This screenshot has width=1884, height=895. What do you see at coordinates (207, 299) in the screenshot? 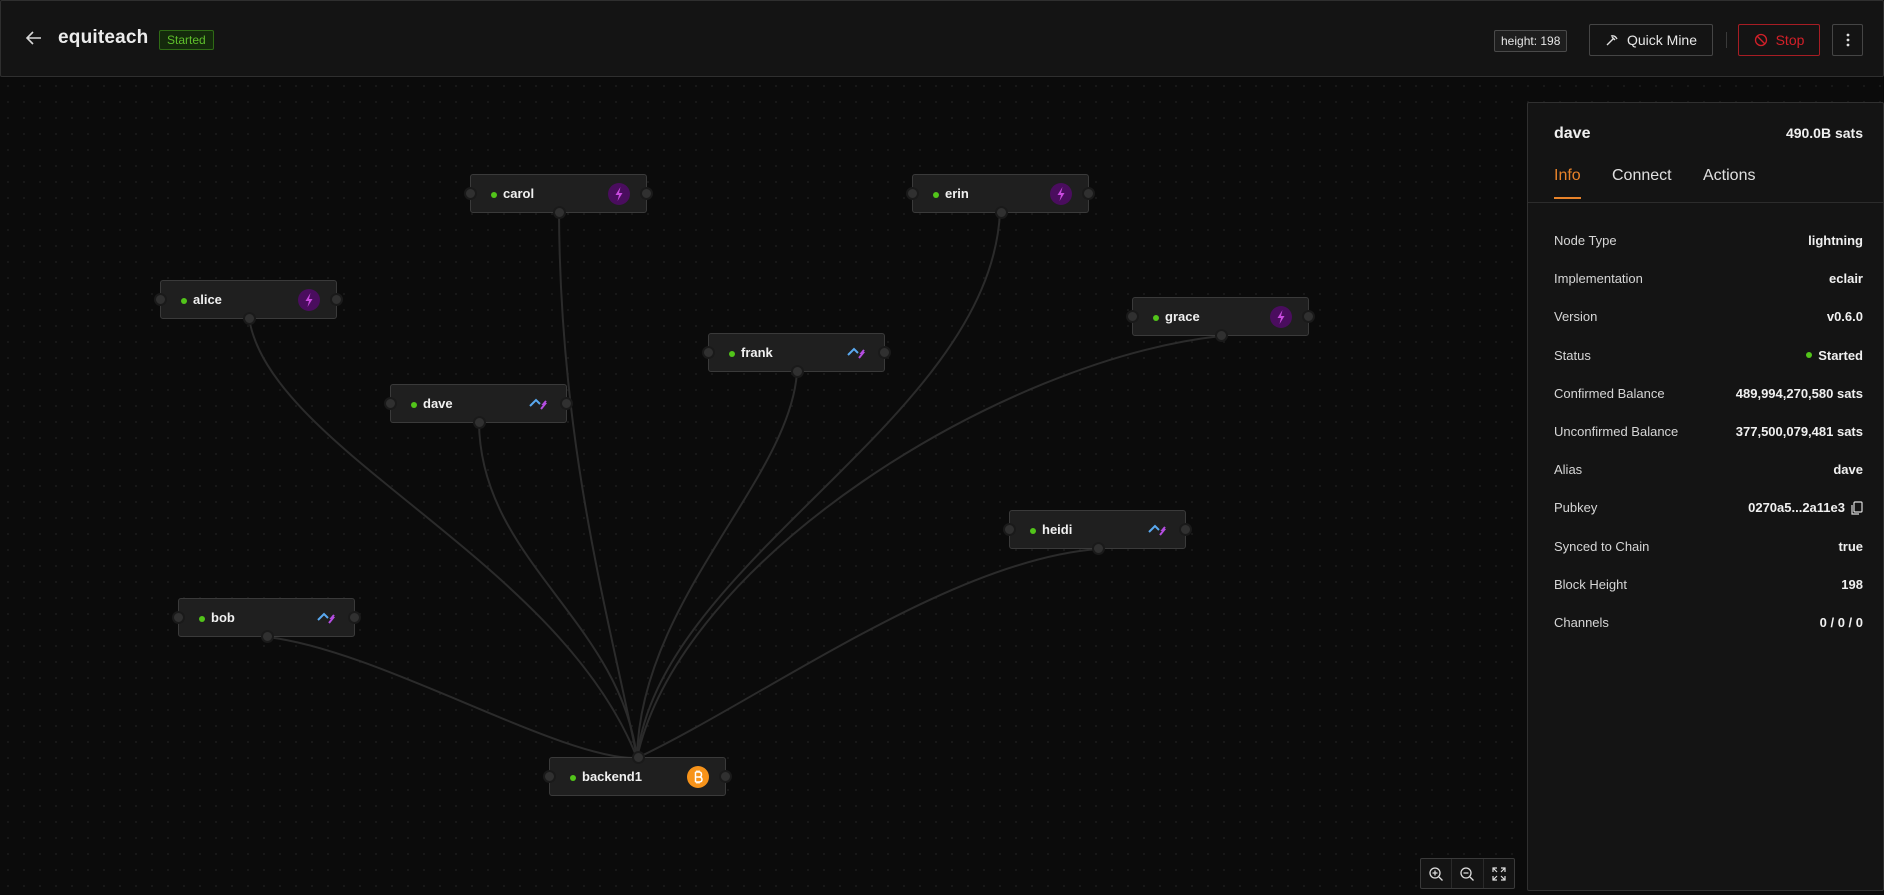
I see `node-name: alice` at bounding box center [207, 299].